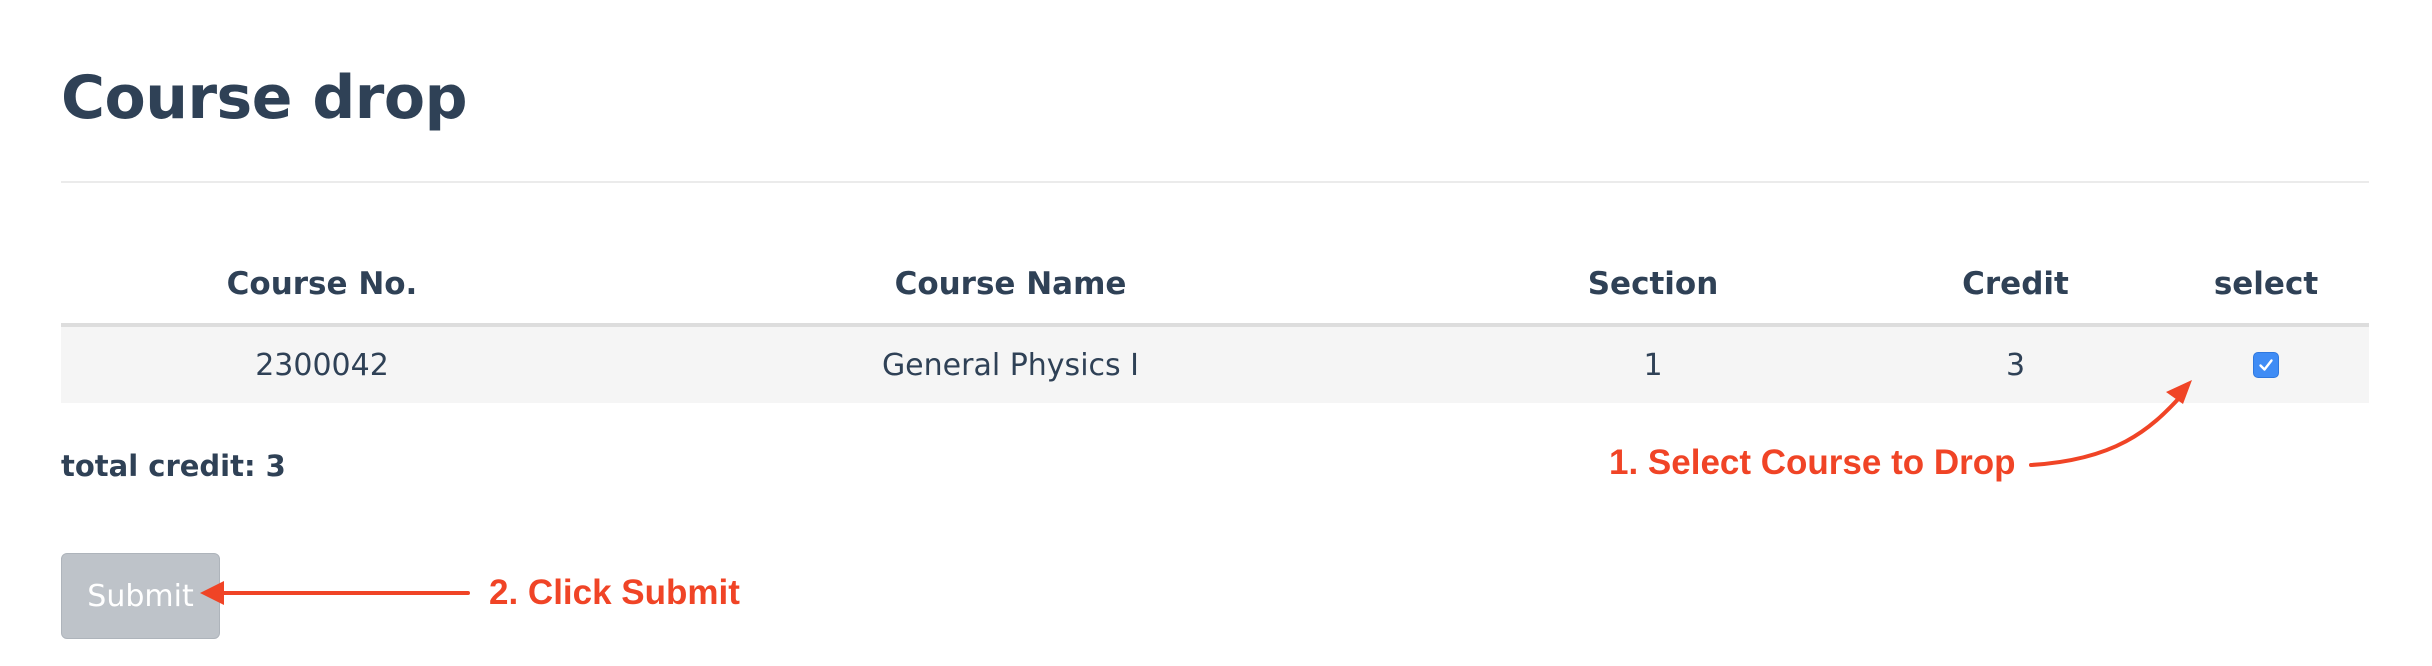 The image size is (2432, 666). Describe the element at coordinates (322, 365) in the screenshot. I see `course-no-cell: 2300042` at that location.